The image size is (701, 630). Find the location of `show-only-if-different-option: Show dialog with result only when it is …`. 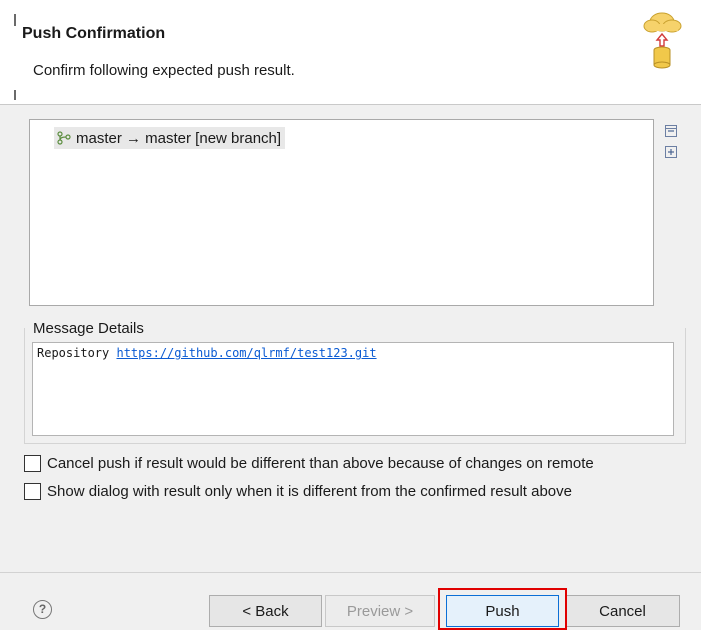

show-only-if-different-option: Show dialog with result only when it is … is located at coordinates (298, 491).